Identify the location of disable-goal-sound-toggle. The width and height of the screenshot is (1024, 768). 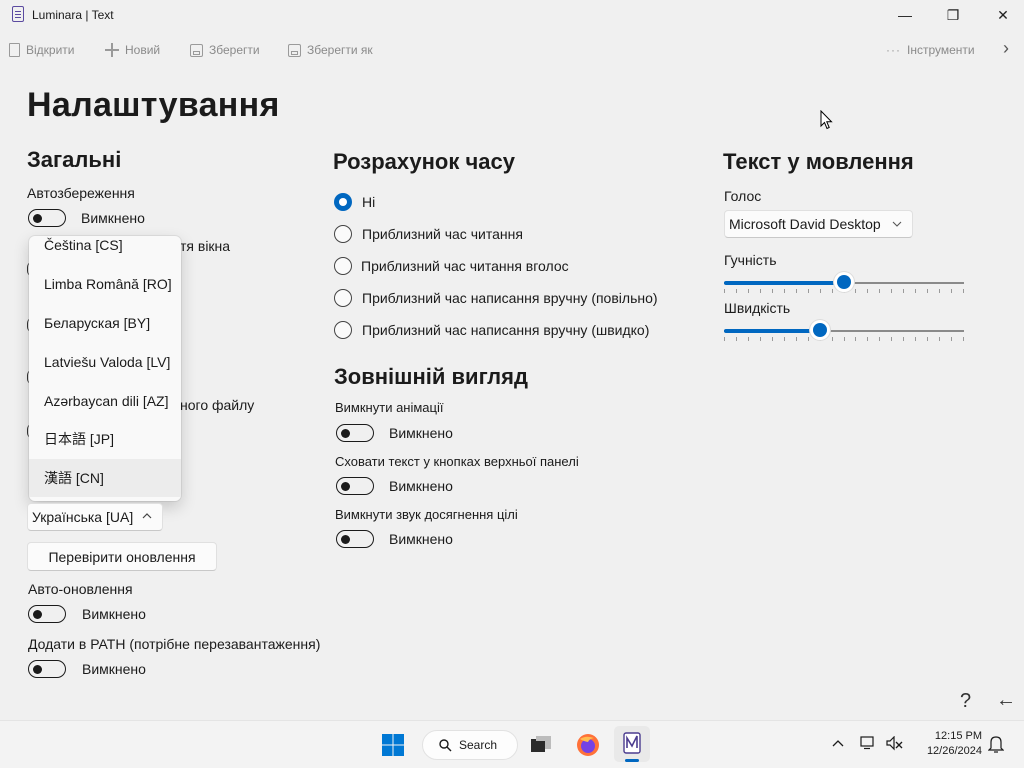
(355, 539).